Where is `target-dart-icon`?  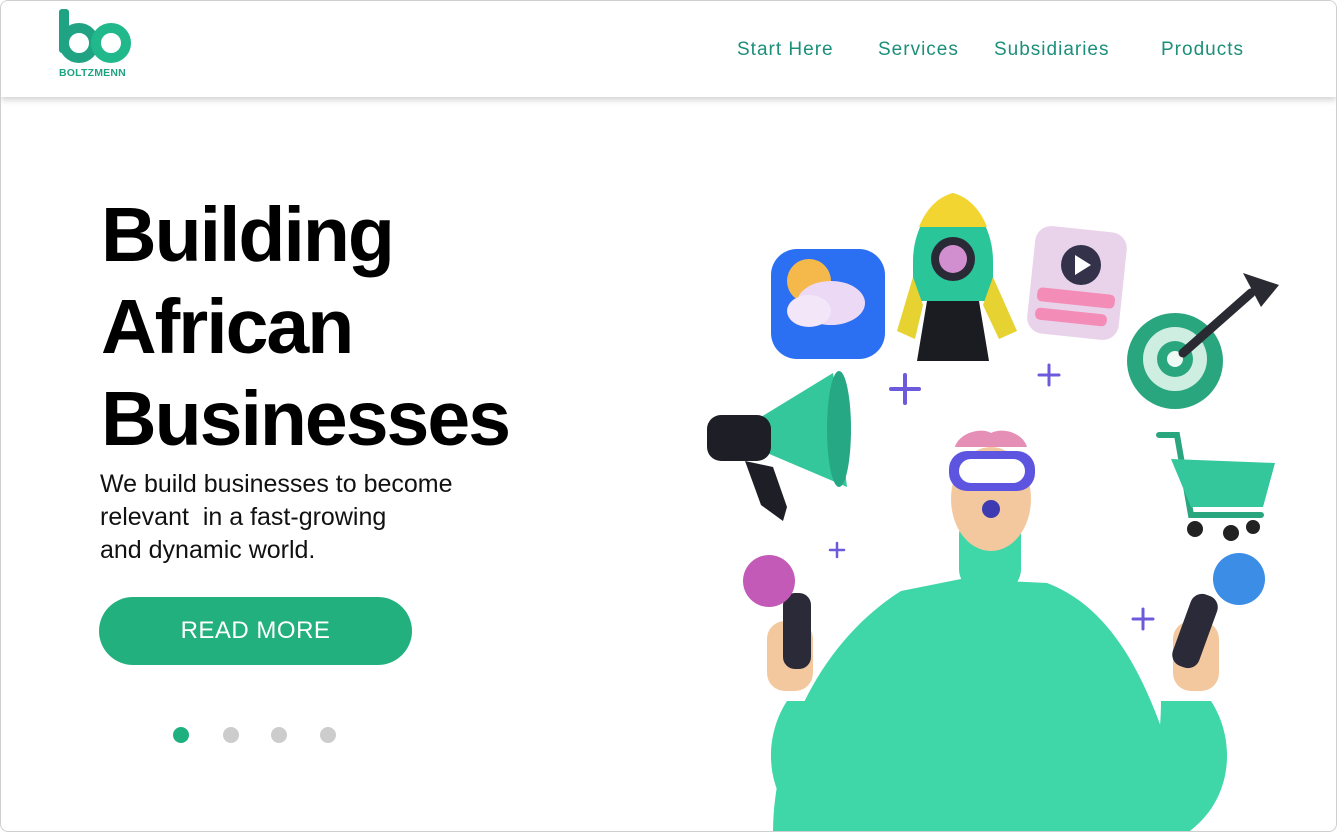
target-dart-icon is located at coordinates (1203, 341).